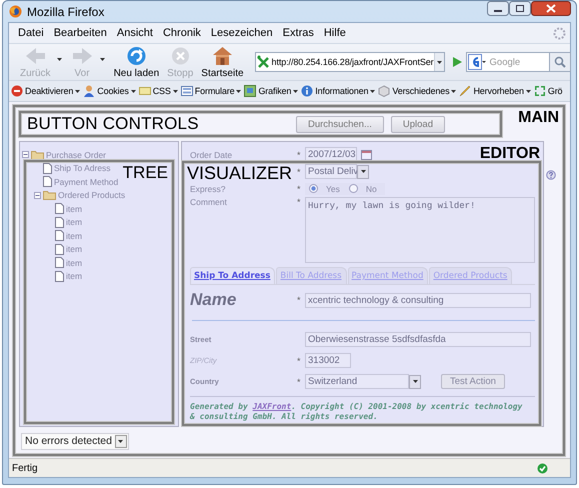  I want to click on person-icon, so click(89, 91).